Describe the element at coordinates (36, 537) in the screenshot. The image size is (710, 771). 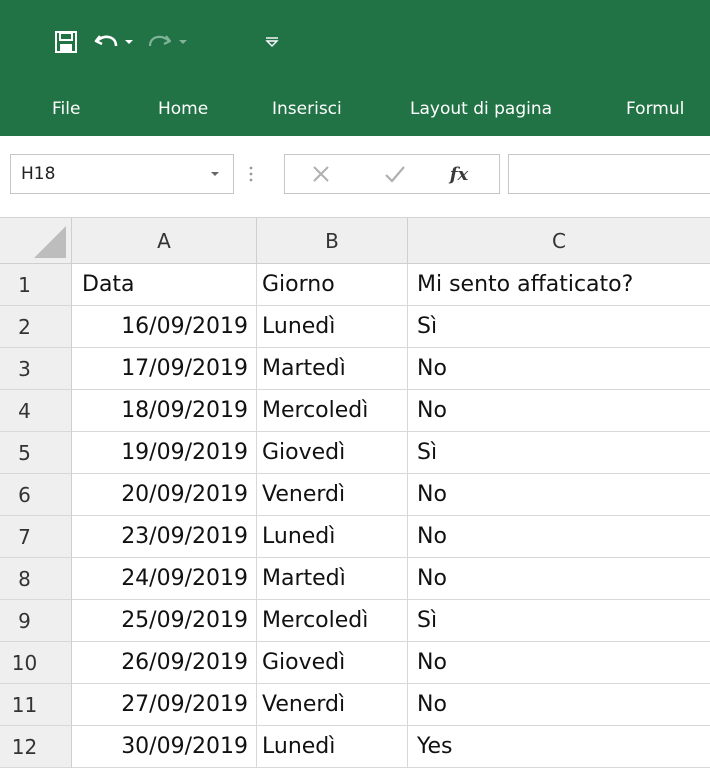
I see `row-header: 7` at that location.